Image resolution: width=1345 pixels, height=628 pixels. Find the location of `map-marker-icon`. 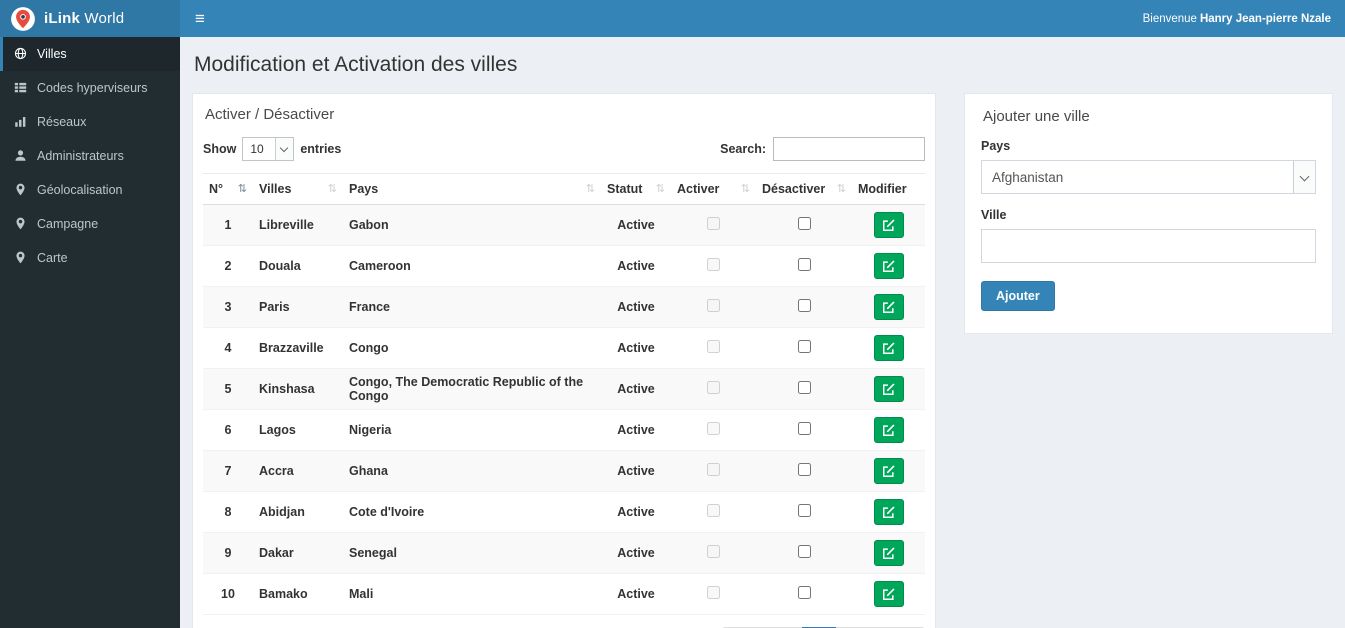

map-marker-icon is located at coordinates (21, 258).